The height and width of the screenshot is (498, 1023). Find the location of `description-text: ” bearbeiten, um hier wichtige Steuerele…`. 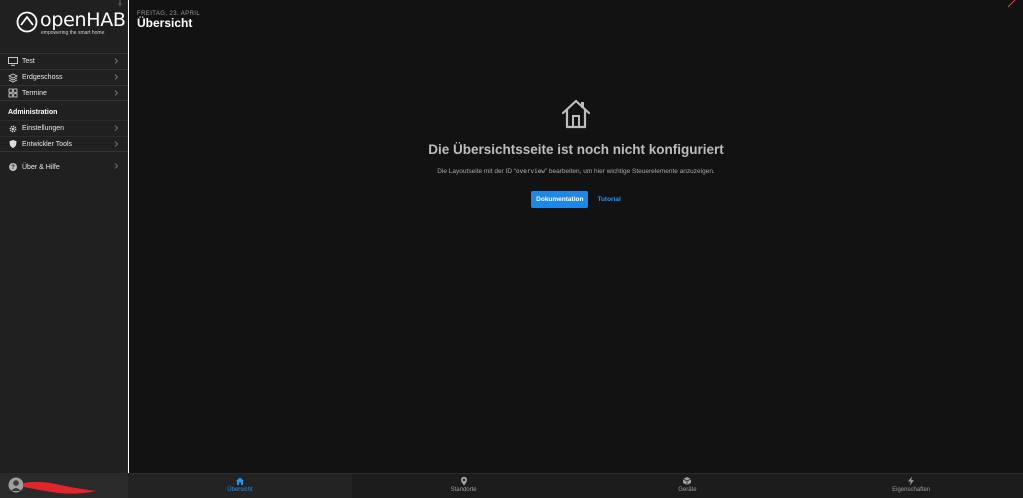

description-text: ” bearbeiten, um hier wichtige Steuerele… is located at coordinates (629, 171).